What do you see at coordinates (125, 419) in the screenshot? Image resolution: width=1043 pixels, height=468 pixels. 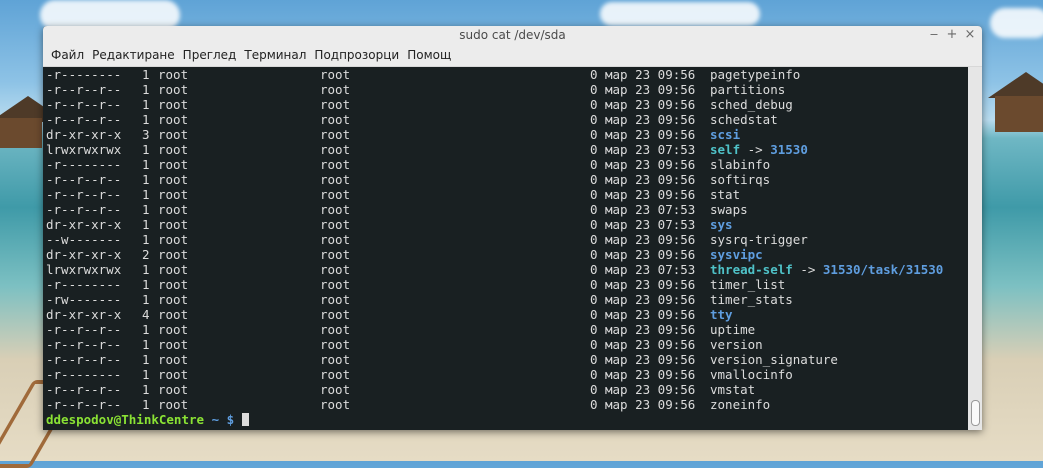 I see `prompt-user-host: ddespodov@ThinkCentre` at bounding box center [125, 419].